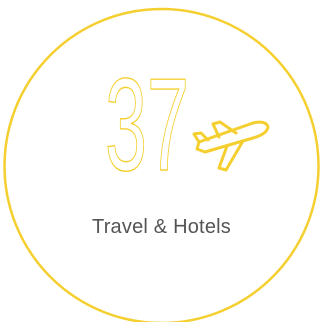 This screenshot has width=323, height=322. I want to click on category-count-text: 37, so click(147, 124).